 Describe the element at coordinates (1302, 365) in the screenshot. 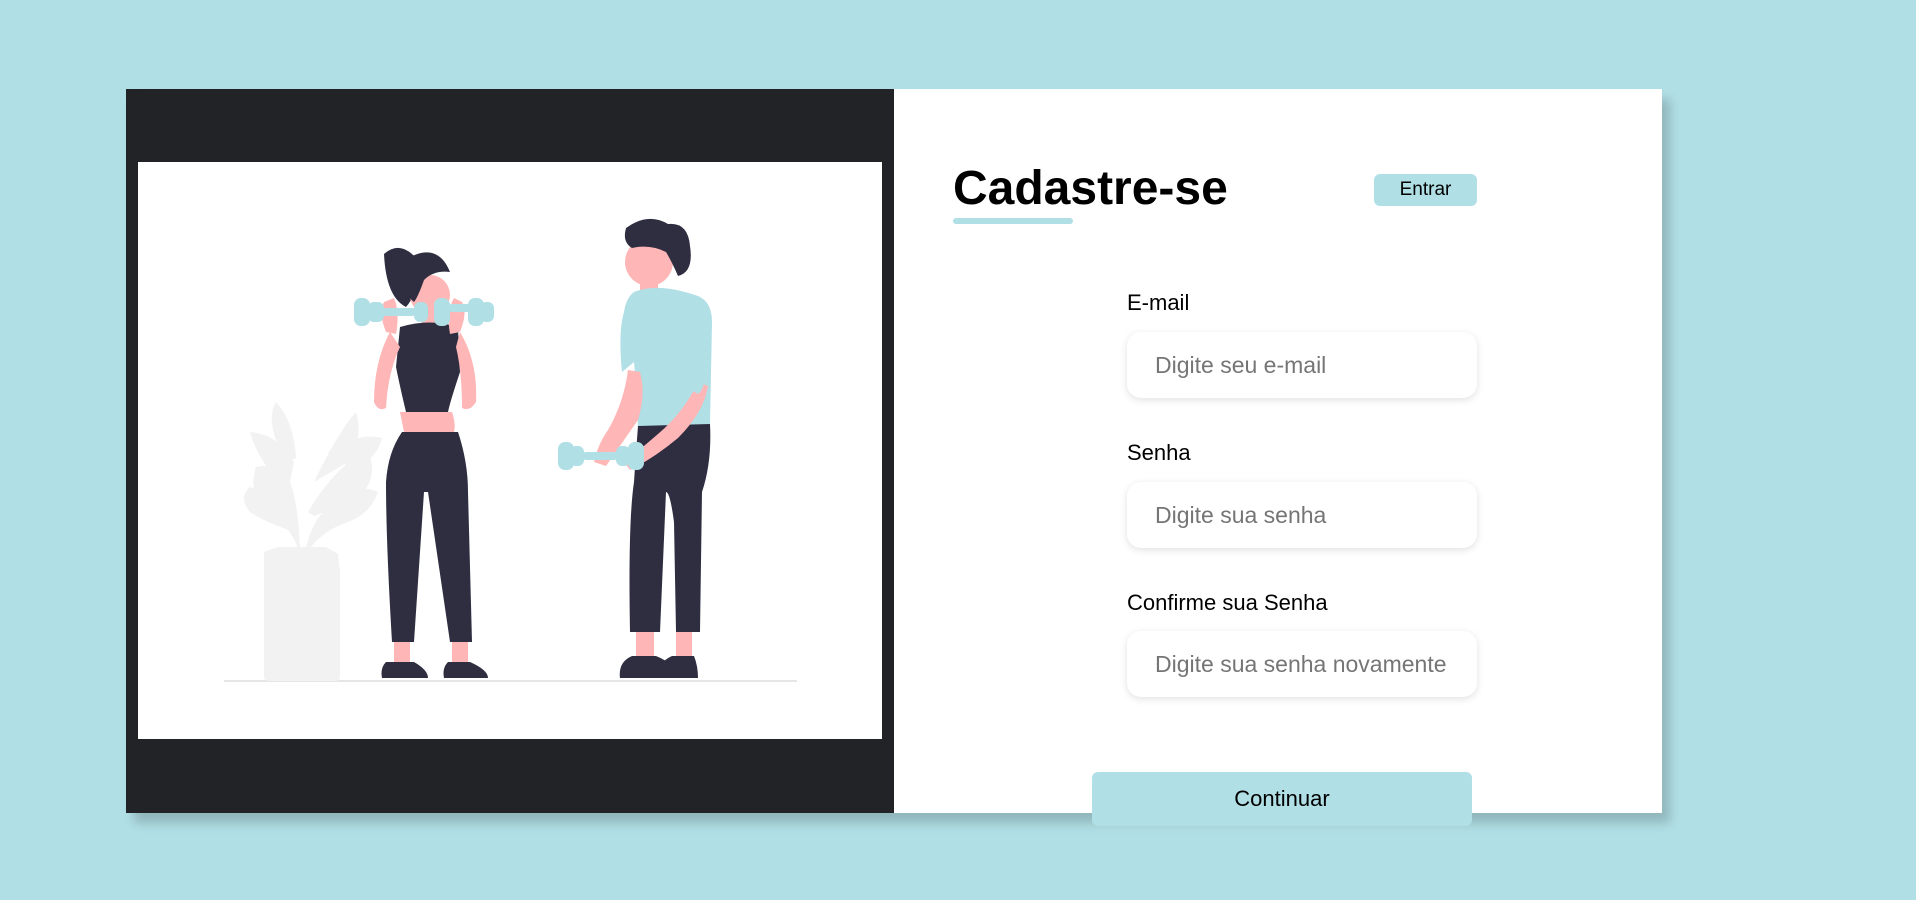

I see `email-field` at that location.